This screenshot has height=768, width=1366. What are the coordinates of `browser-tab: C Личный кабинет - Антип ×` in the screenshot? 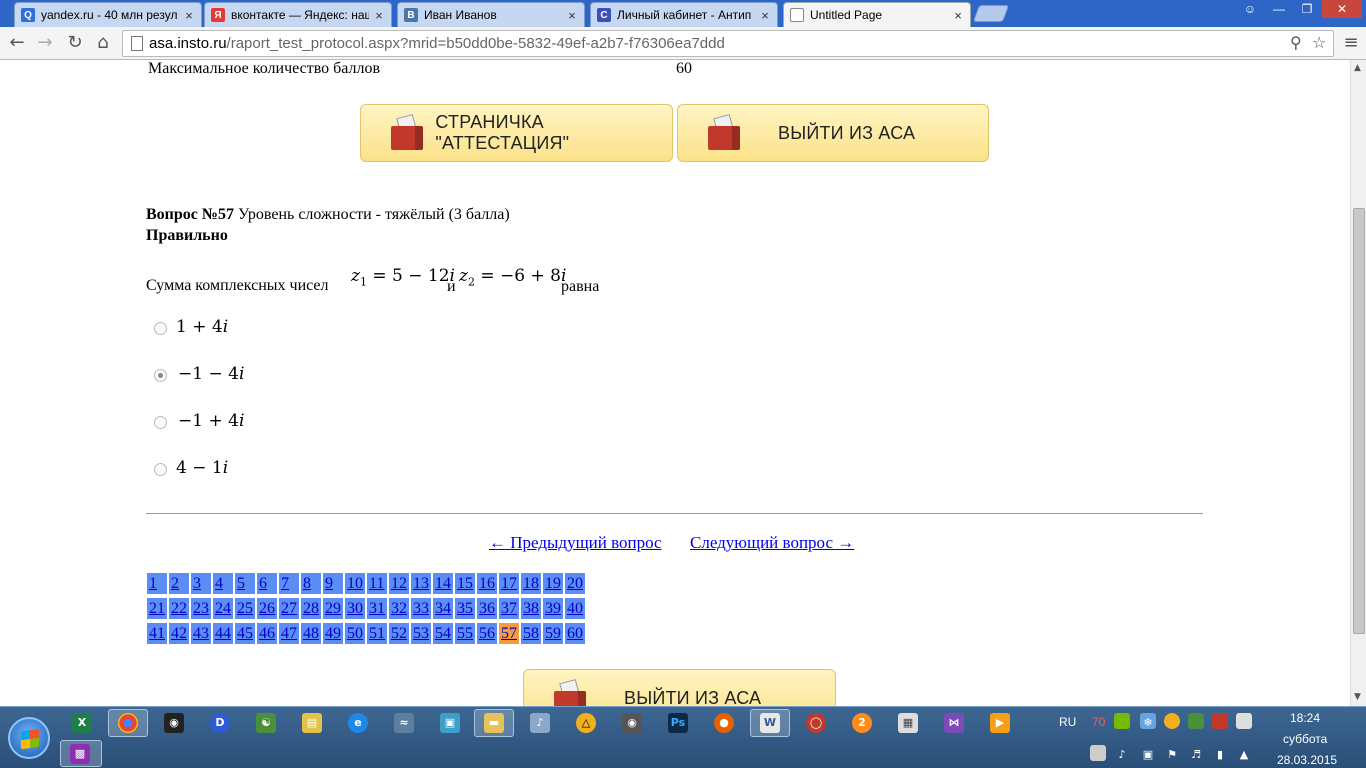 It's located at (684, 14).